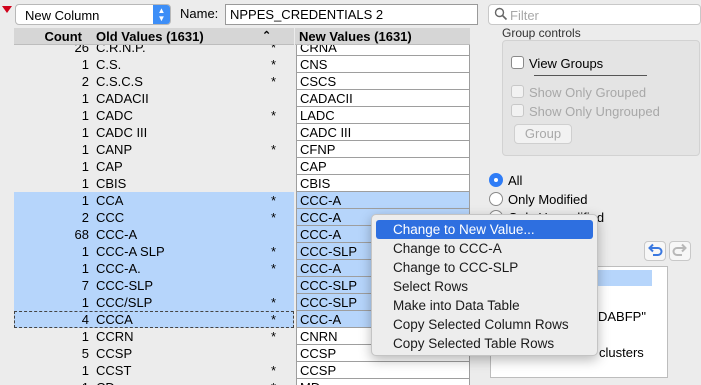 The height and width of the screenshot is (385, 701). I want to click on table-row: 1 CANP * CFNP, so click(242, 149).